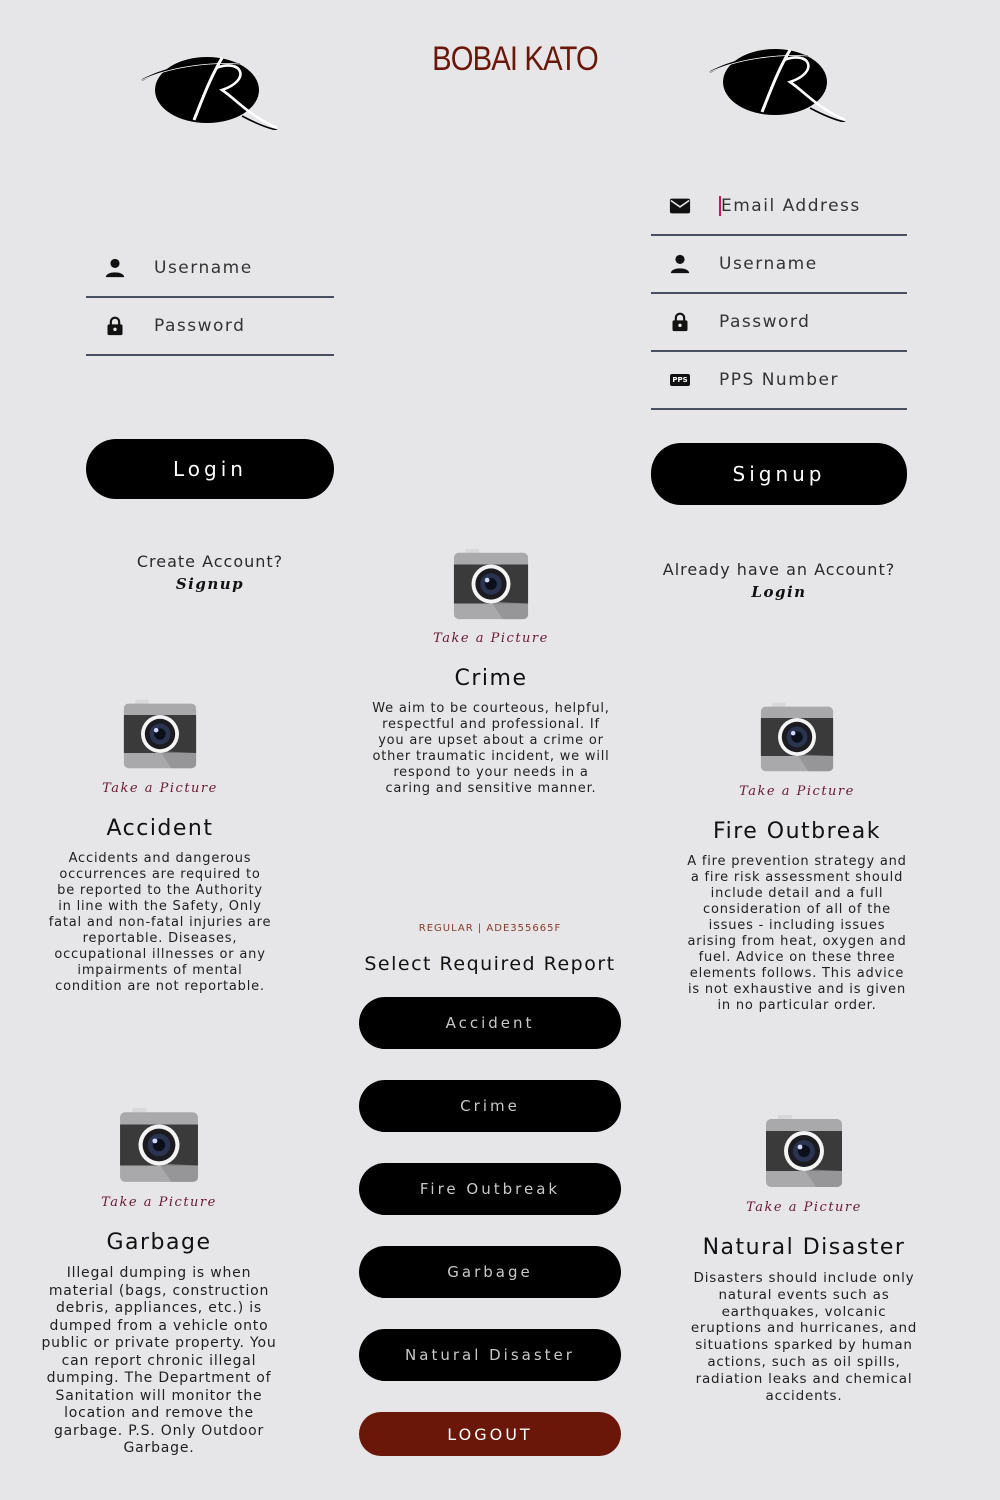  What do you see at coordinates (779, 592) in the screenshot?
I see `login-link: Login` at bounding box center [779, 592].